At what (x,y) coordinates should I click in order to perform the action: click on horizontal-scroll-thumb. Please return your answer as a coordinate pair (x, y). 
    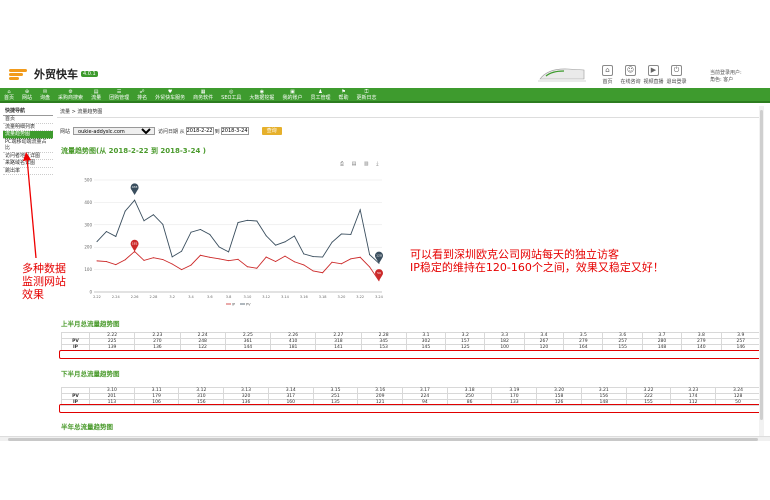
    Looking at the image, I should click on (383, 439).